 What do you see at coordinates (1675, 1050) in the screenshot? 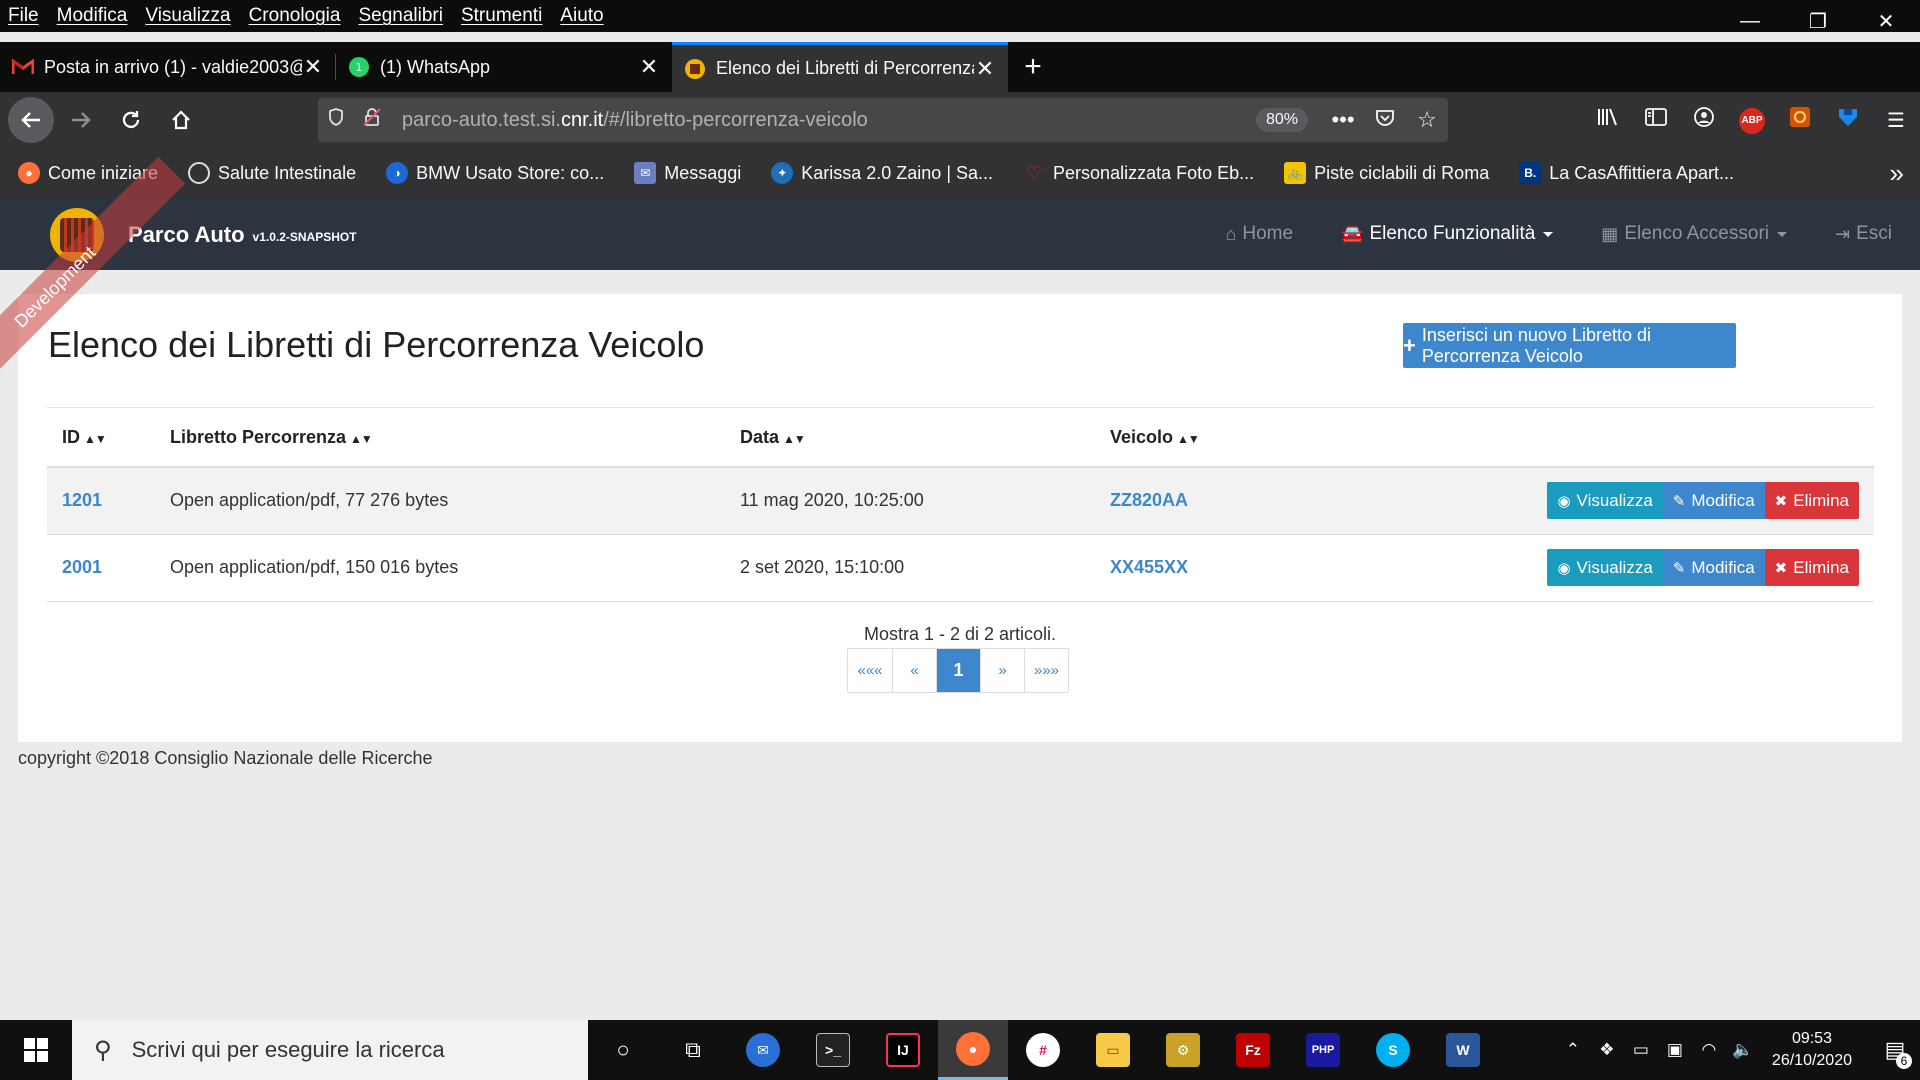
I see `network-icon: ▣` at bounding box center [1675, 1050].